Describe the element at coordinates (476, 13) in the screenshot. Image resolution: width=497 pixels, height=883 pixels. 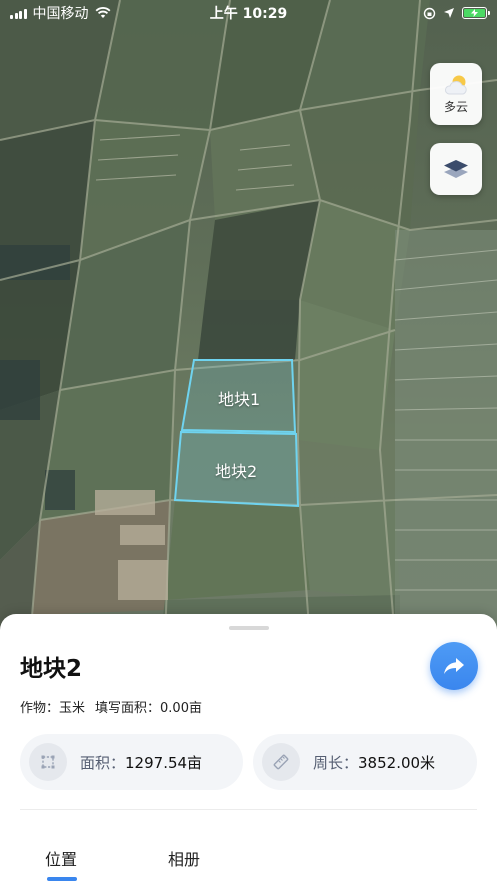
I see `battery-charging-icon` at that location.